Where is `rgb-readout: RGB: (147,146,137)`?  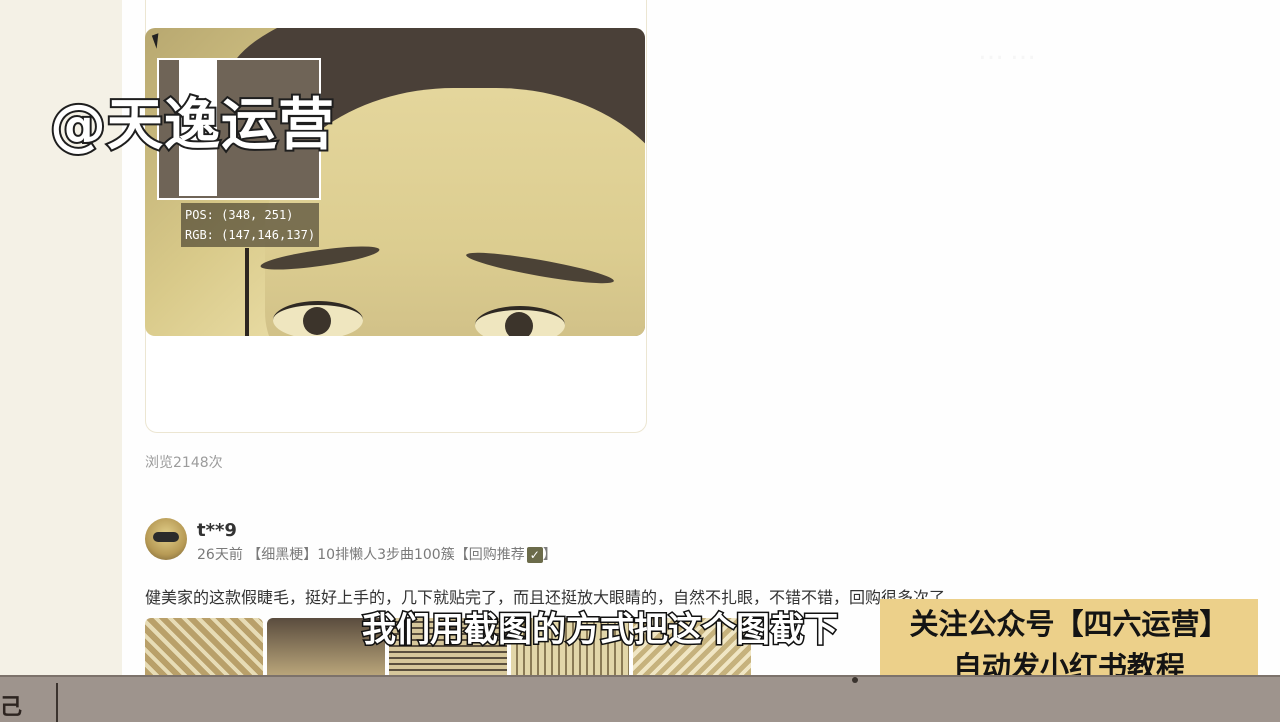
rgb-readout: RGB: (147,146,137) is located at coordinates (250, 235).